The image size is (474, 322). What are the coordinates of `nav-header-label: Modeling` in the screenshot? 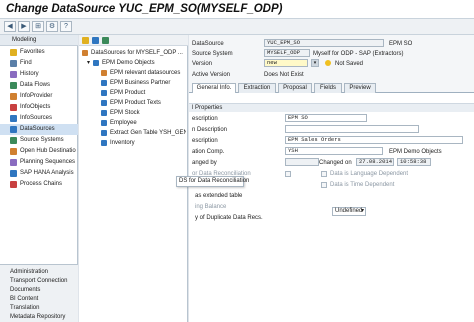 It's located at (24, 40).